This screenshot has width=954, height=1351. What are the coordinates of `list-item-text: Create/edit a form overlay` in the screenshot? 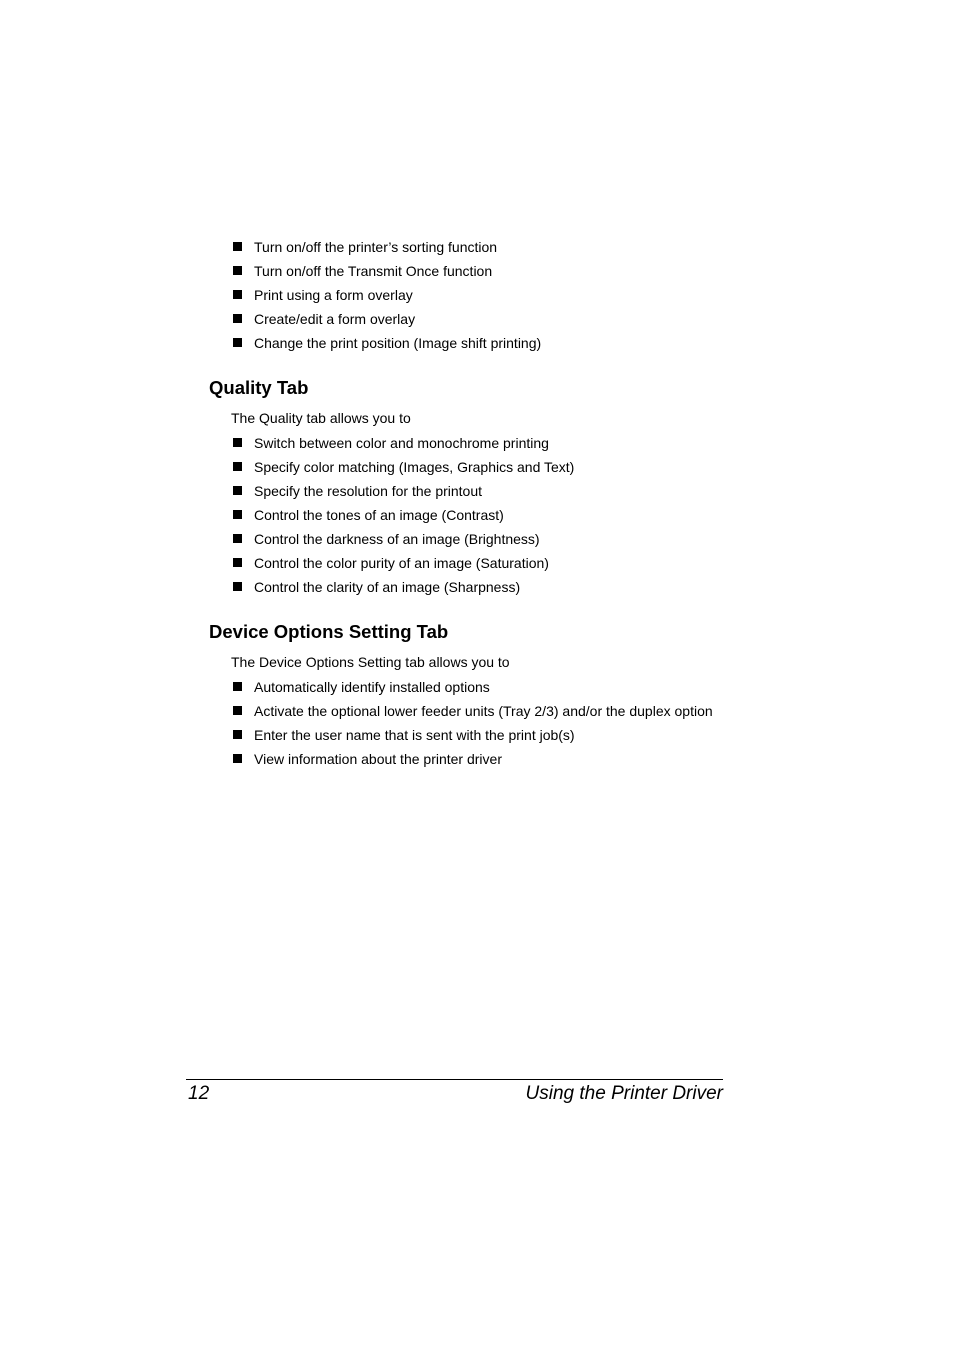 It's located at (335, 319).